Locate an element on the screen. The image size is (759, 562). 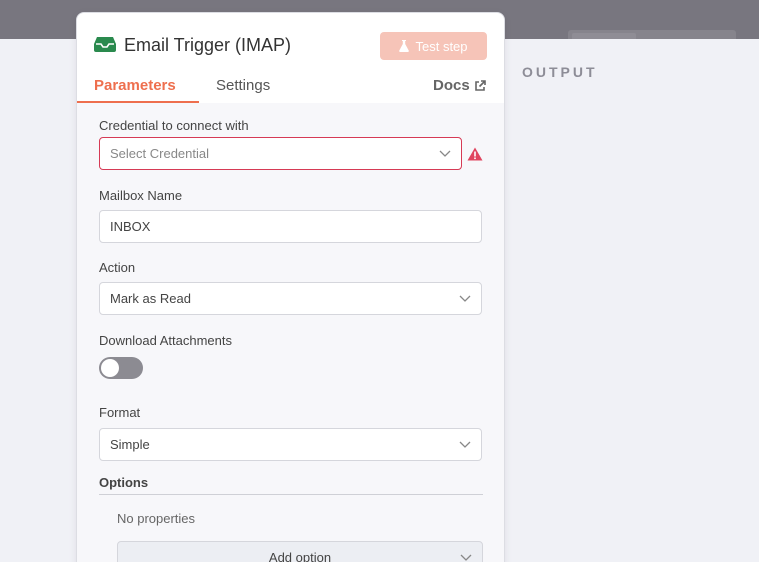
inbox-icon is located at coordinates (105, 44).